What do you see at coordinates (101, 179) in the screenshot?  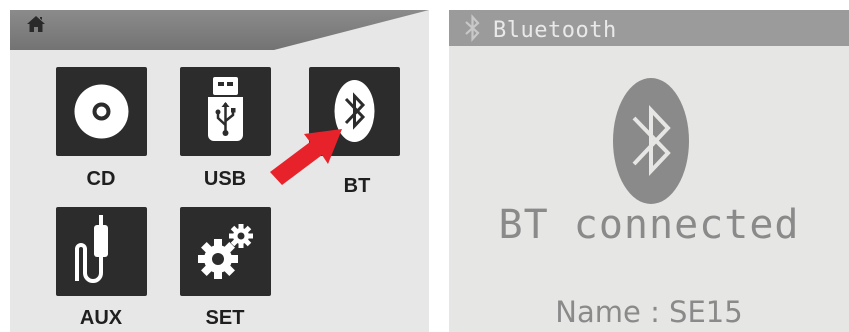 I see `cd-label: CD` at bounding box center [101, 179].